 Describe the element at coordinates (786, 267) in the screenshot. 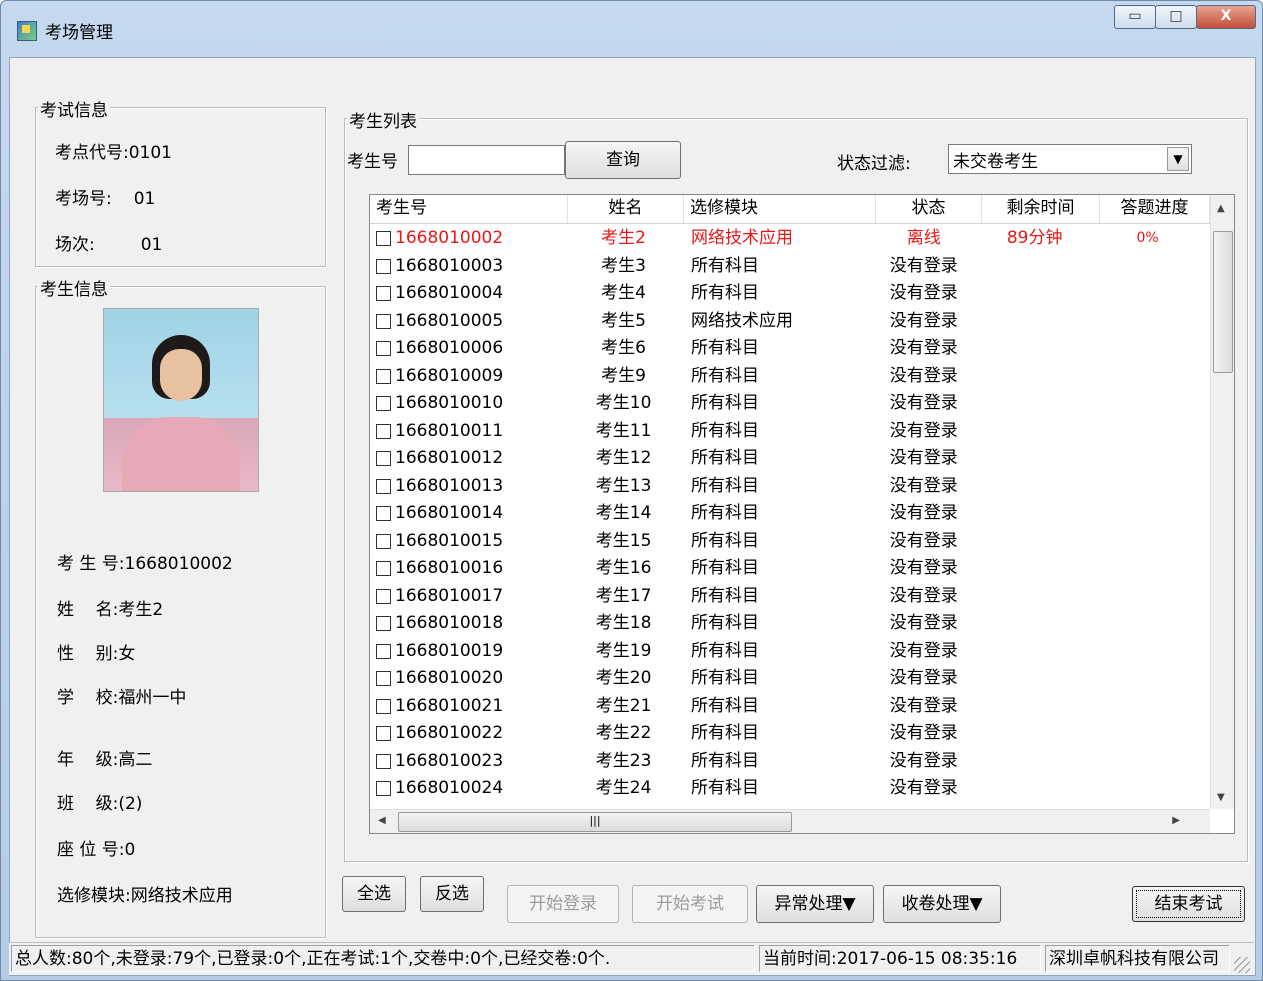

I see `table-row: 1668010003 考生3 所有科目 没有登录` at that location.